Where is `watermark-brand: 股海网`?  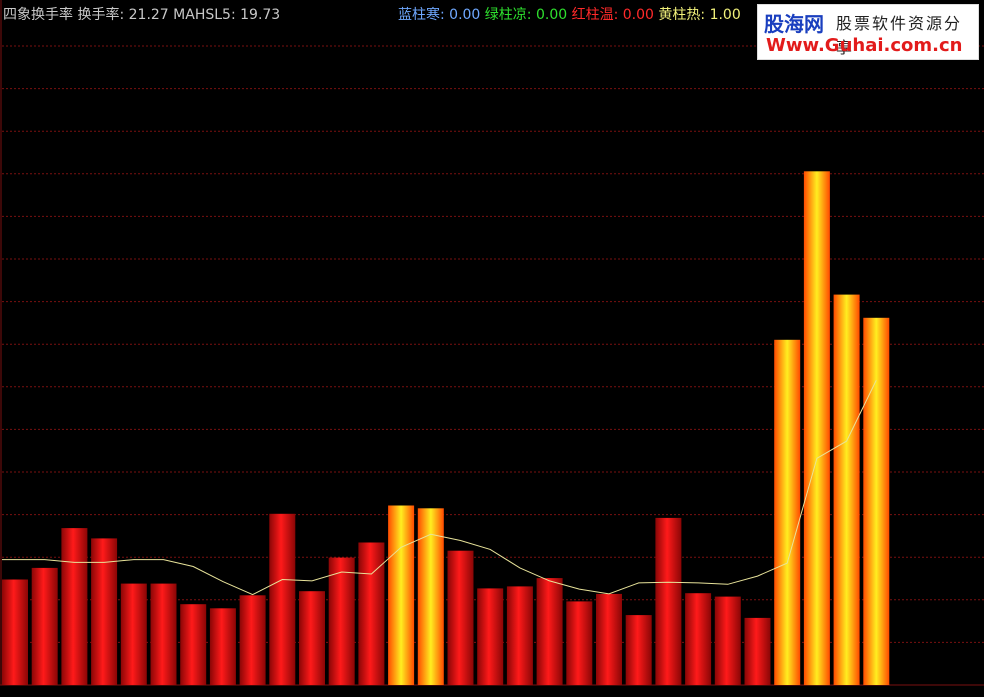
watermark-brand: 股海网 is located at coordinates (794, 24).